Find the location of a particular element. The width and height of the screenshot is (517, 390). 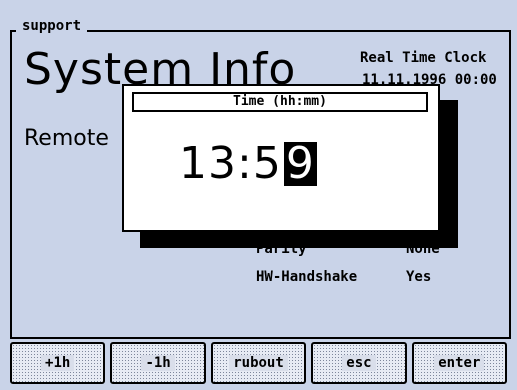

time-value-text: 13:5 is located at coordinates (230, 163).